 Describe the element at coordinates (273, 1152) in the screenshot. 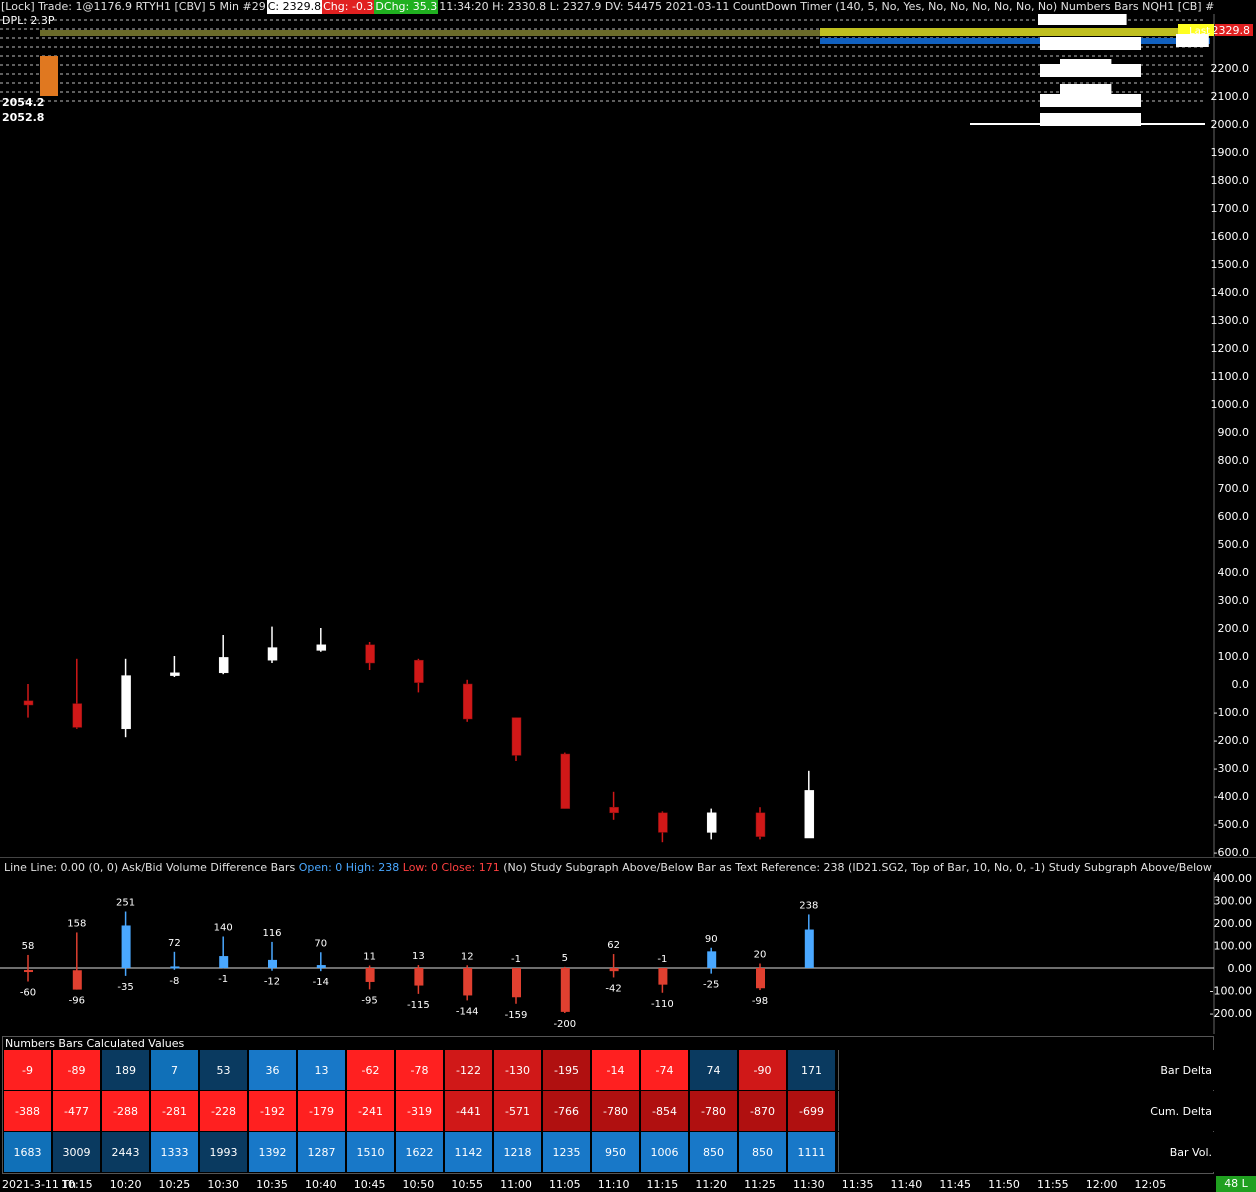

I see `table-cell: 1392` at that location.